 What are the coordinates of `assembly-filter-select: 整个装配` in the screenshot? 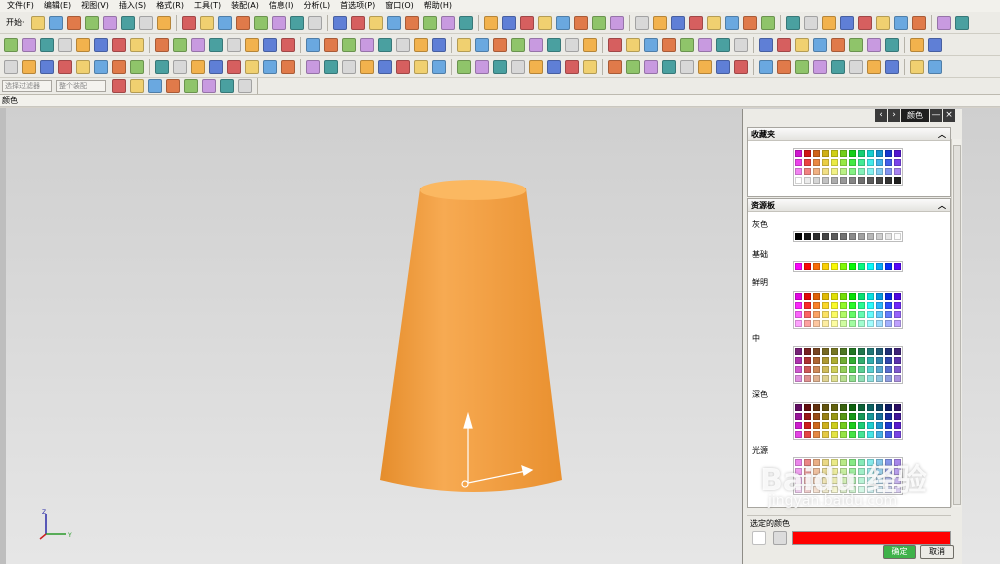 It's located at (81, 86).